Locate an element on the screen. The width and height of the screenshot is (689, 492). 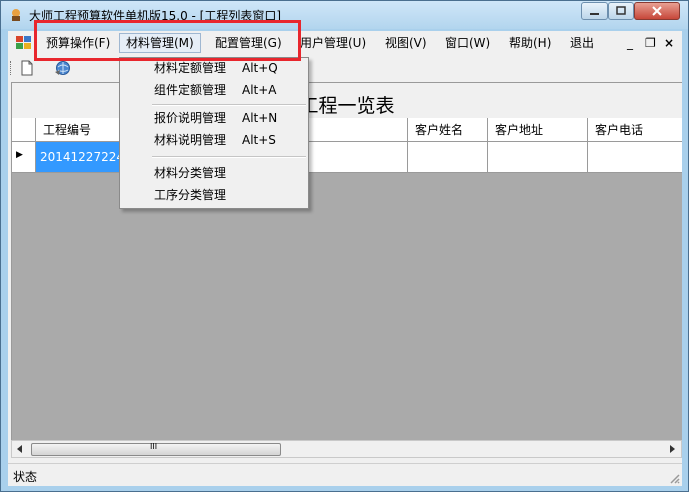
mdi-close-button: × is located at coordinates (669, 43).